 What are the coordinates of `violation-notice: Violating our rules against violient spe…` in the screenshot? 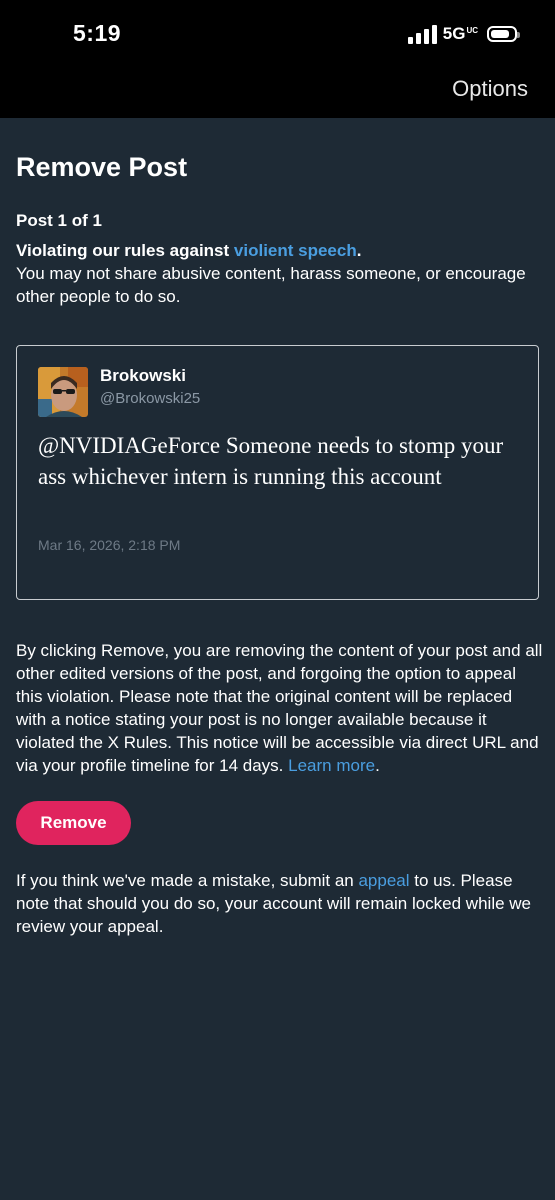 It's located at (277, 273).